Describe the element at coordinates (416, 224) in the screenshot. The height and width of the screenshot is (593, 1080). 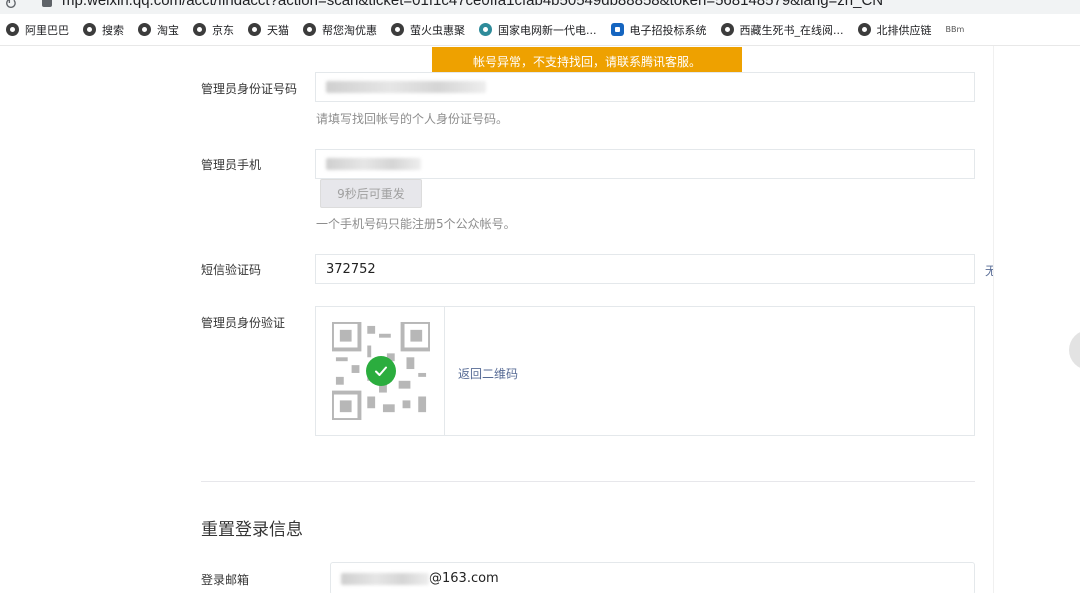
I see `phone-tip: 一个手机号码只能注册5个公众帐号。` at that location.